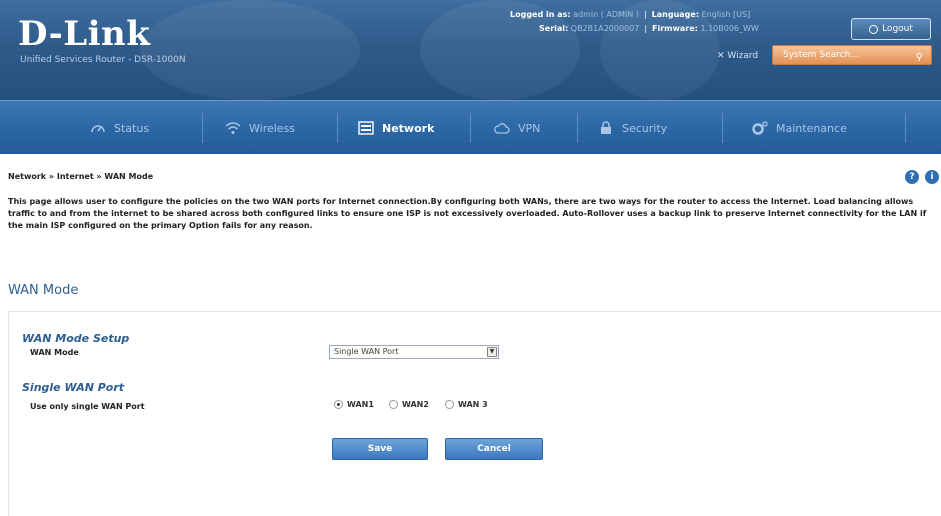 Image resolution: width=941 pixels, height=516 pixels. I want to click on lock-icon, so click(606, 127).